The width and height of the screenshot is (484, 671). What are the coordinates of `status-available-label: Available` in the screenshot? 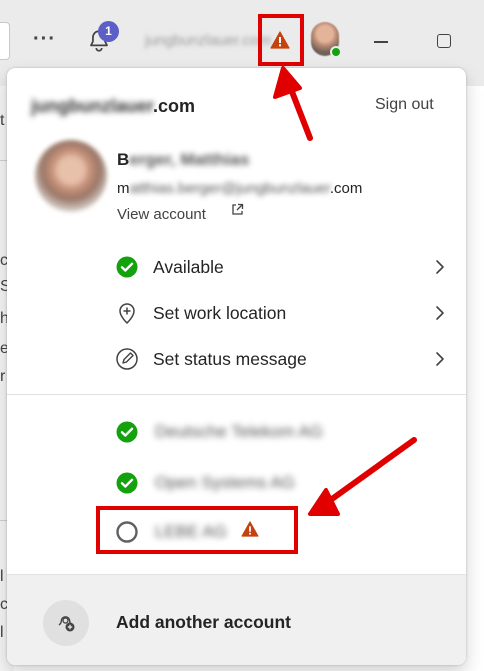 It's located at (188, 267).